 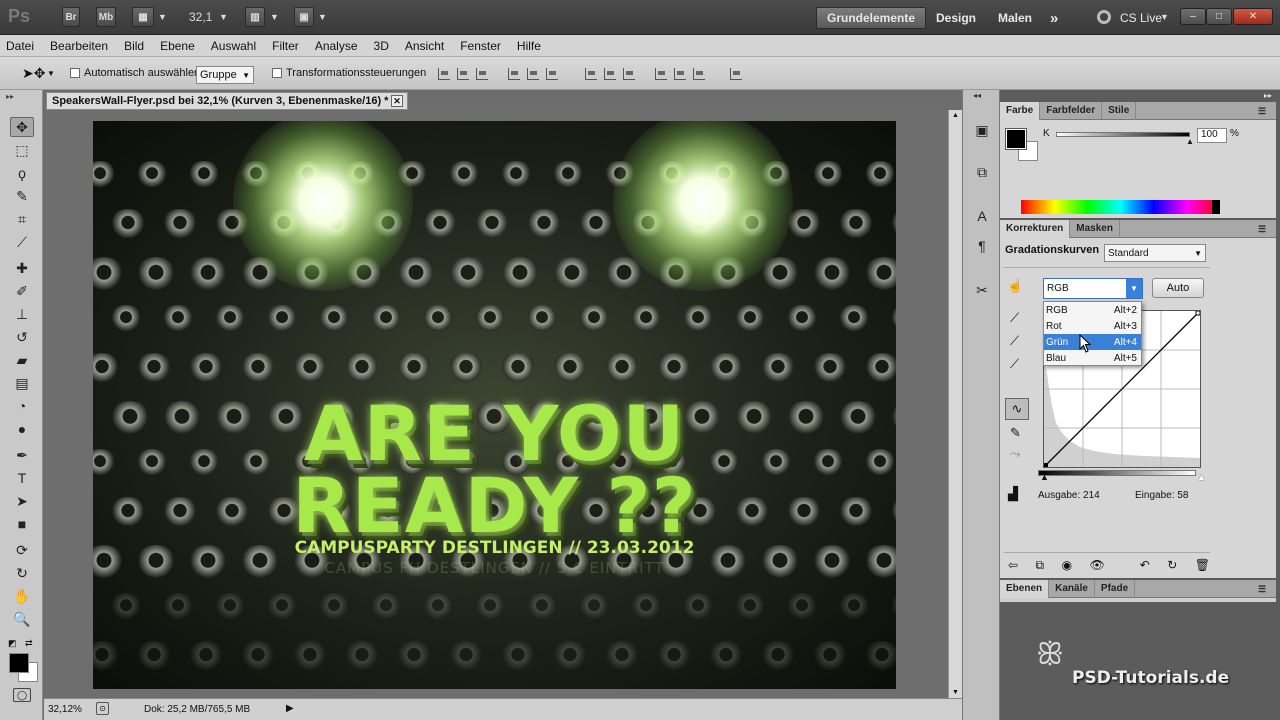 What do you see at coordinates (956, 18) in the screenshot?
I see `workspace-design: Design` at bounding box center [956, 18].